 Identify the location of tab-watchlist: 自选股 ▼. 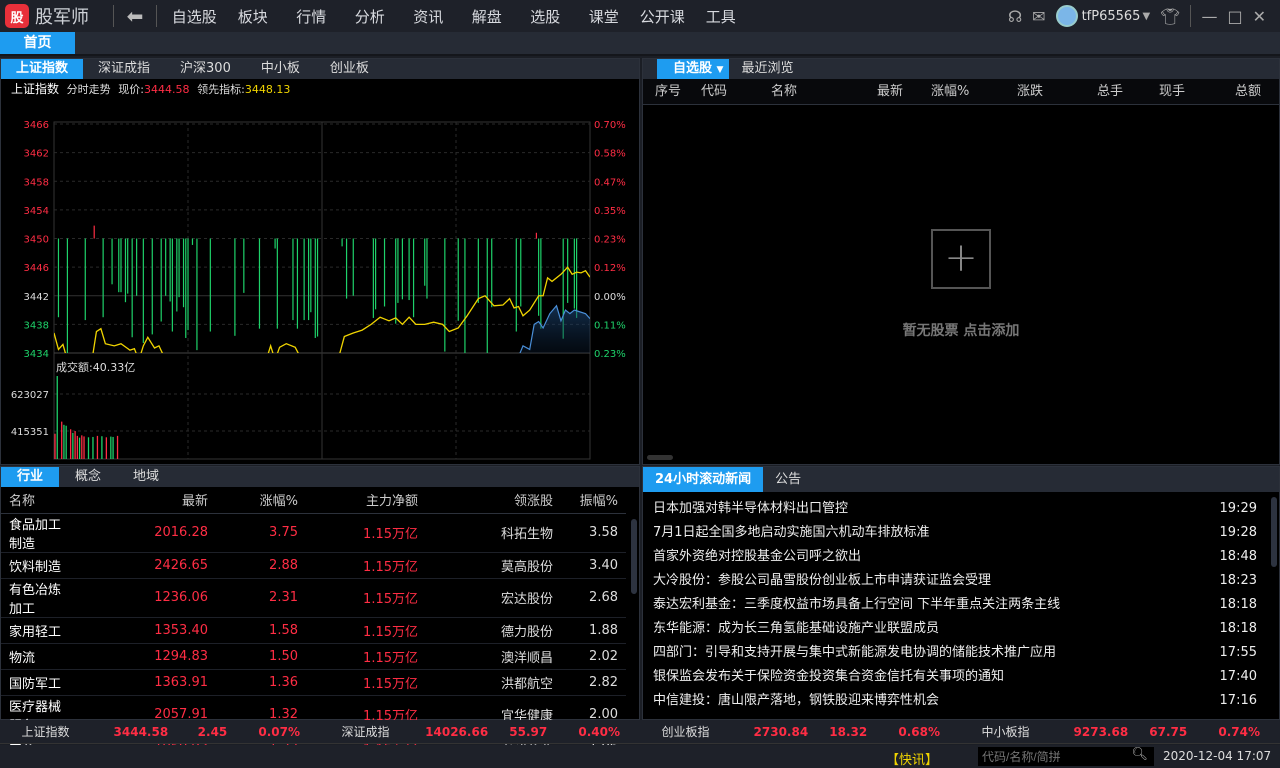
(693, 69).